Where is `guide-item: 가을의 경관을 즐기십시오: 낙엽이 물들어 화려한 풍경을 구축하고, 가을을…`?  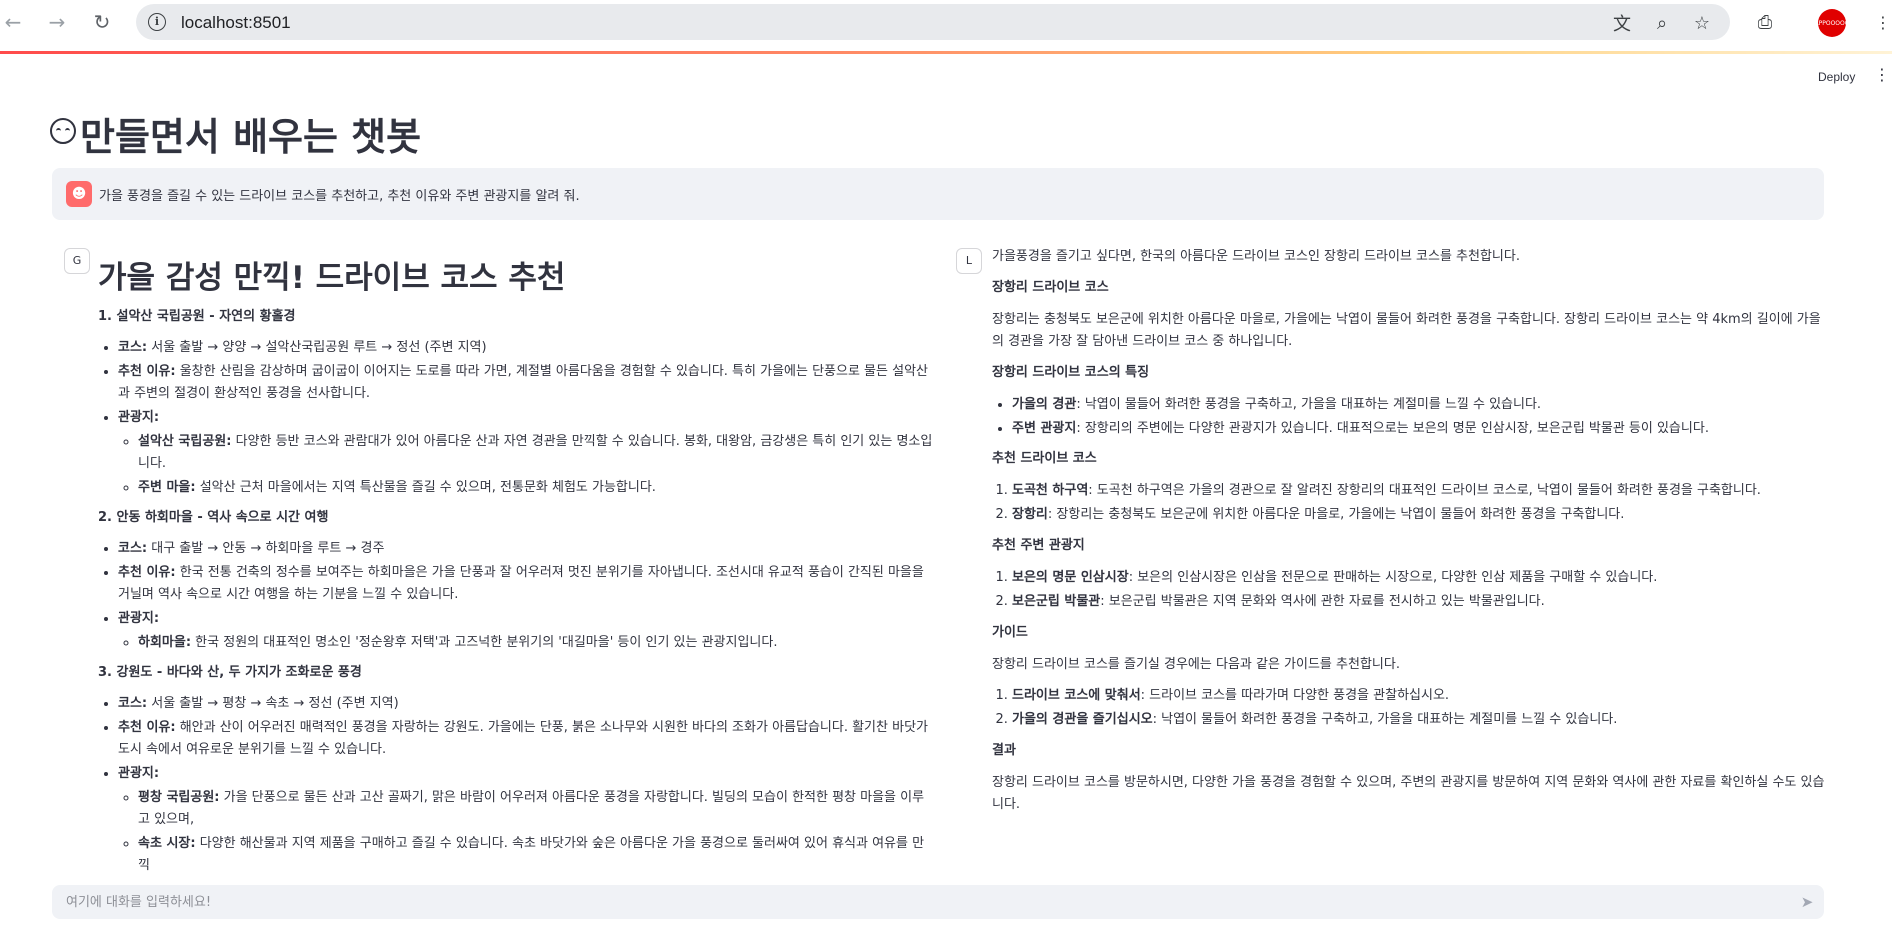
guide-item: 가을의 경관을 즐기십시오: 낙엽이 물들어 화려한 풍경을 구축하고, 가을을… is located at coordinates (1419, 720).